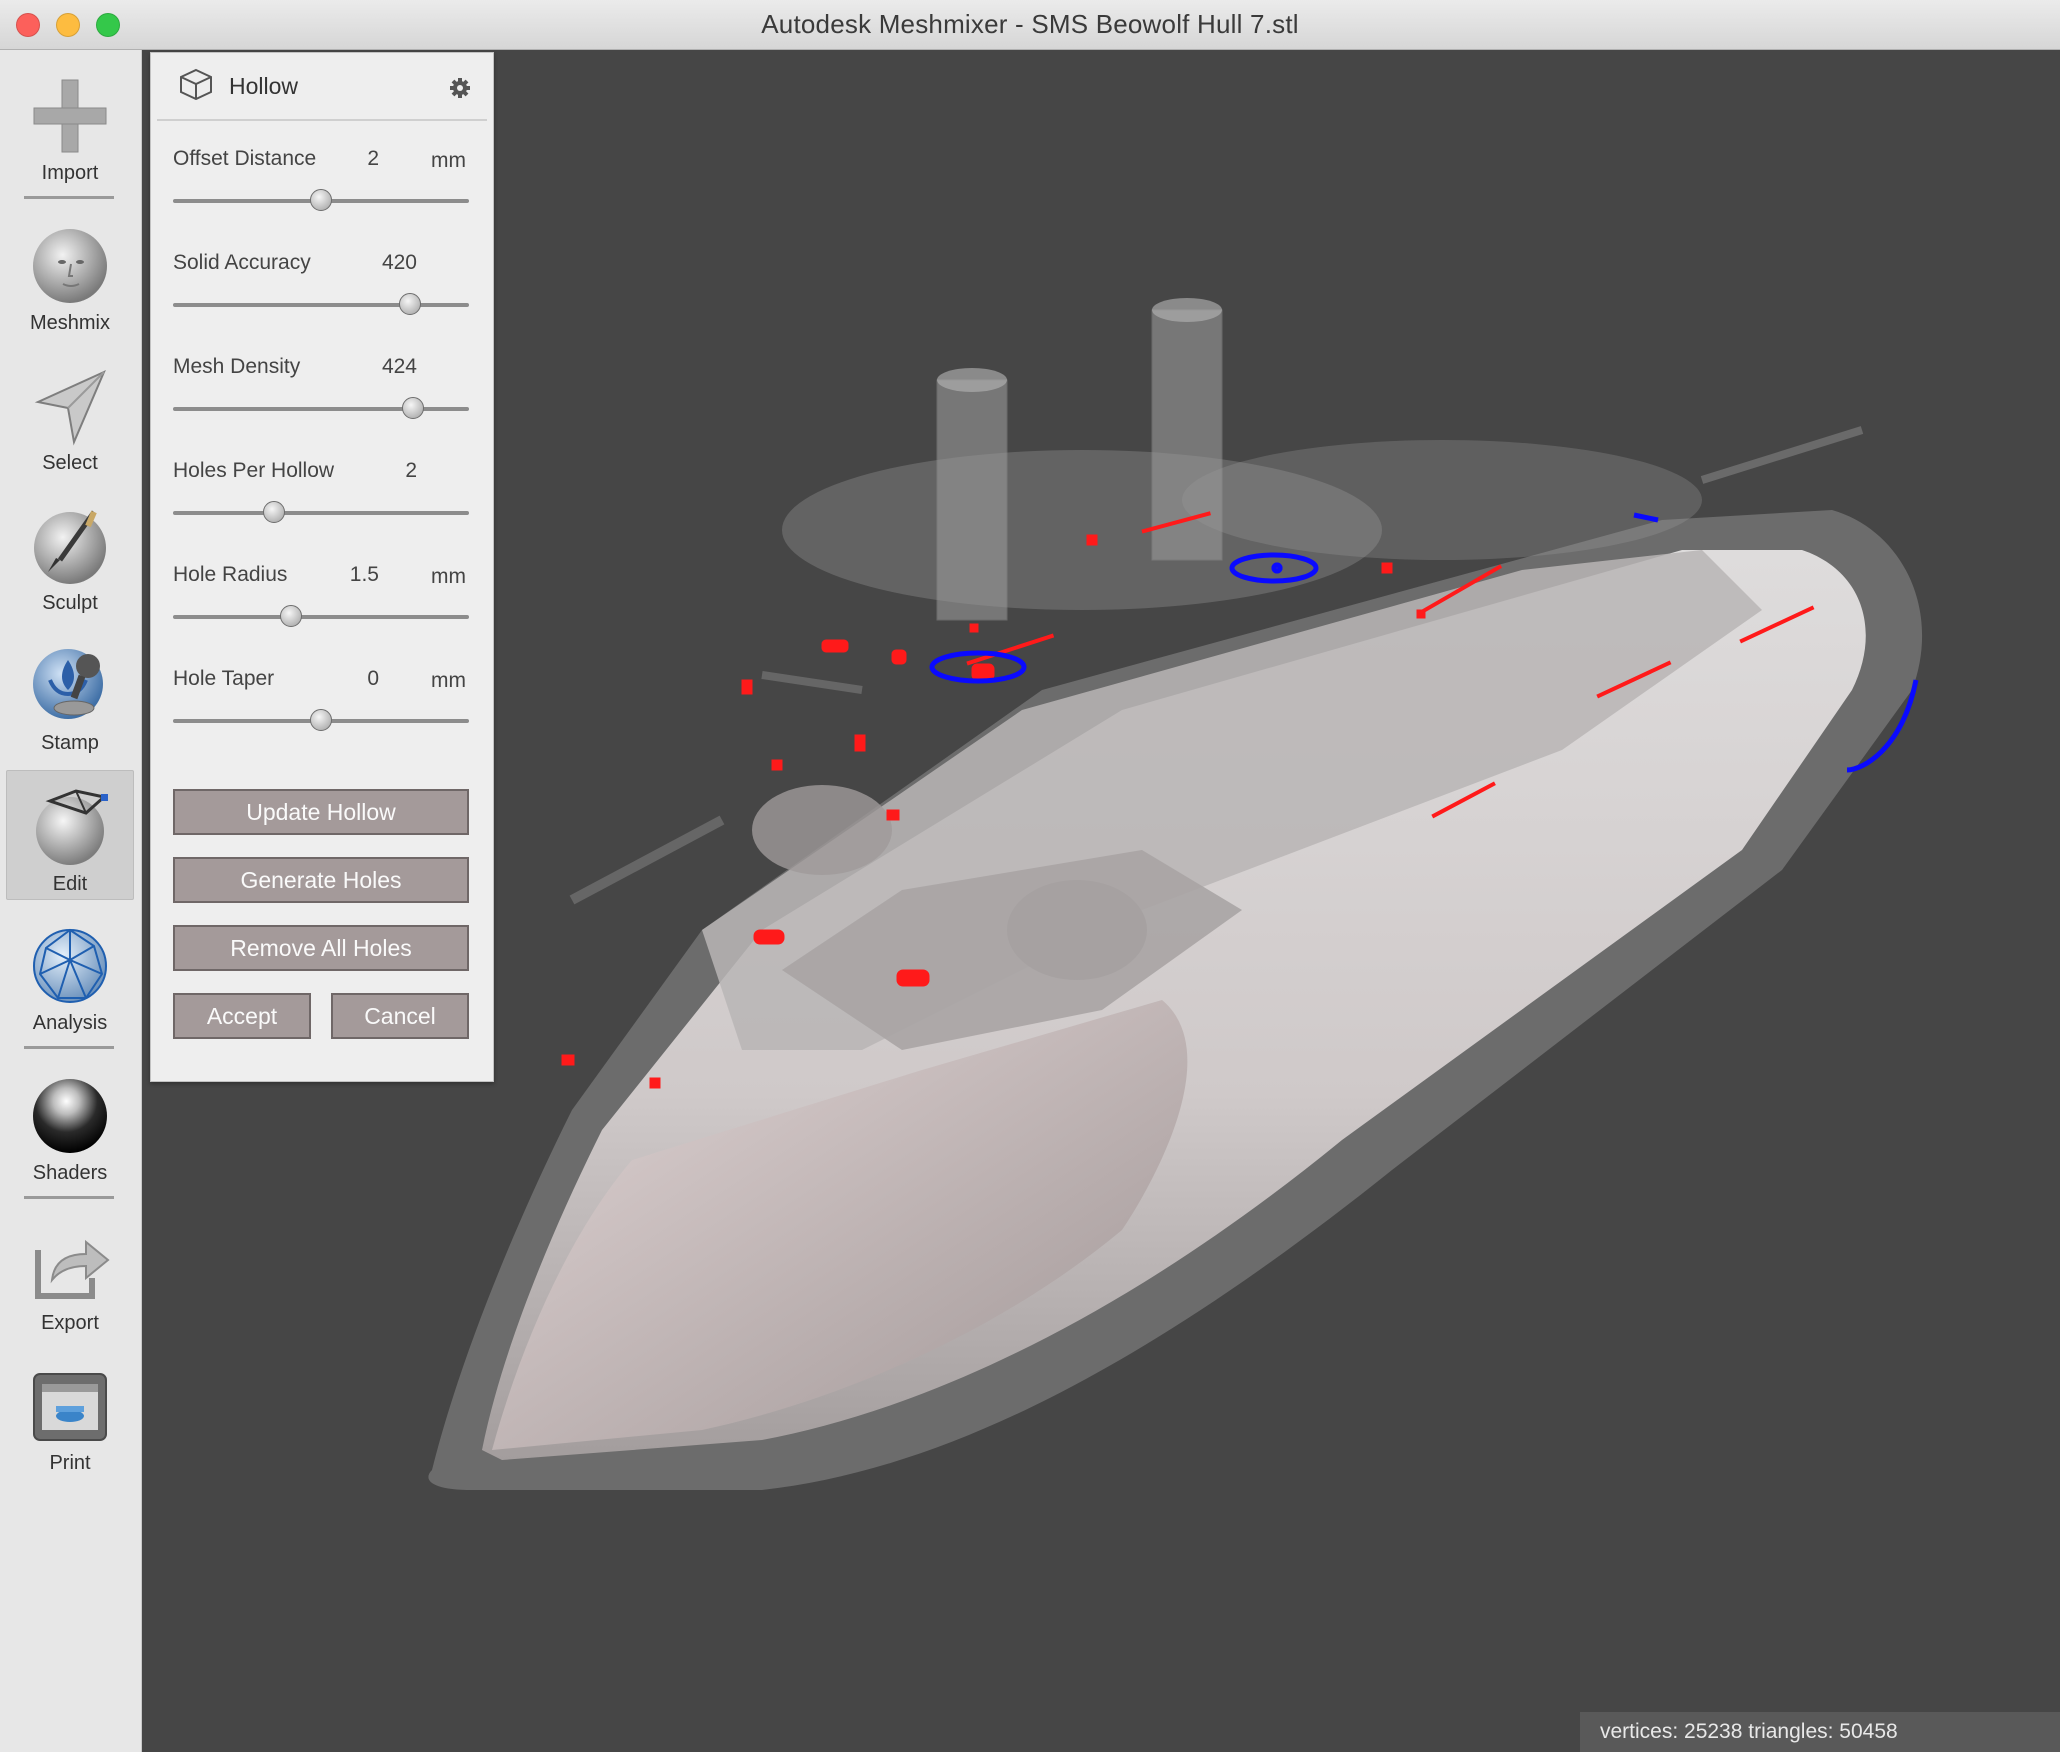 The width and height of the screenshot is (2060, 1752). What do you see at coordinates (321, 880) in the screenshot?
I see `generate-holes-button: Generate Holes` at bounding box center [321, 880].